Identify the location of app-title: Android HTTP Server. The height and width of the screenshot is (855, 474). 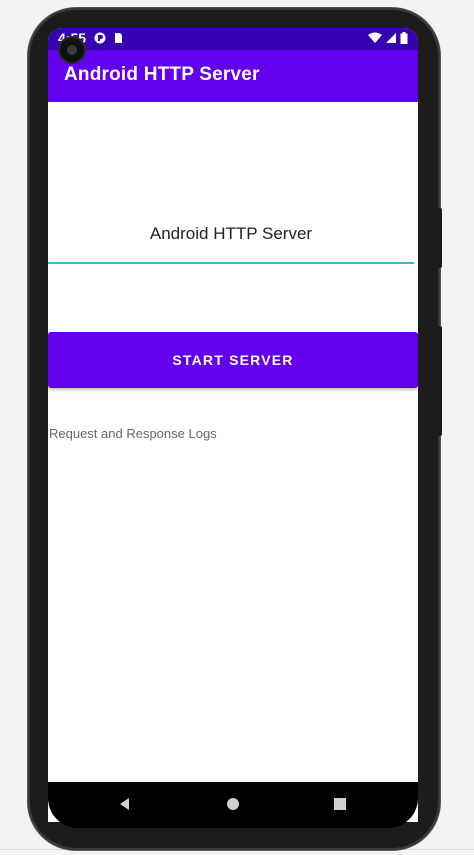
(162, 74).